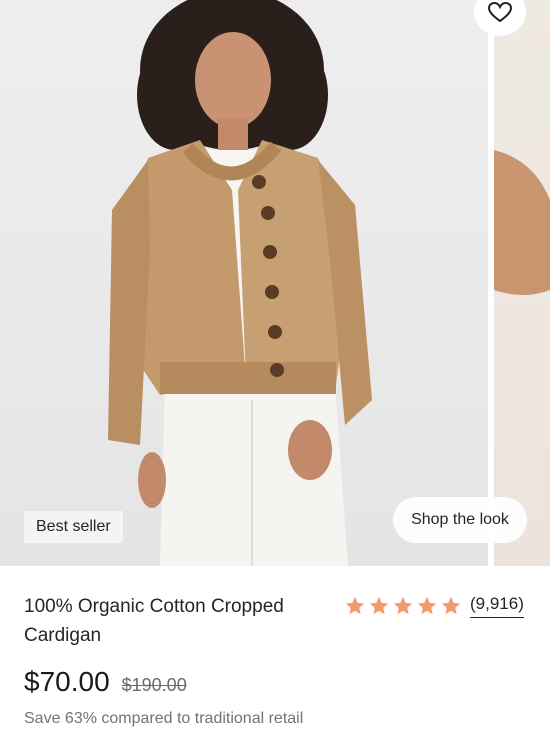  What do you see at coordinates (460, 520) in the screenshot?
I see `shop-the-look-button: Shop the look` at bounding box center [460, 520].